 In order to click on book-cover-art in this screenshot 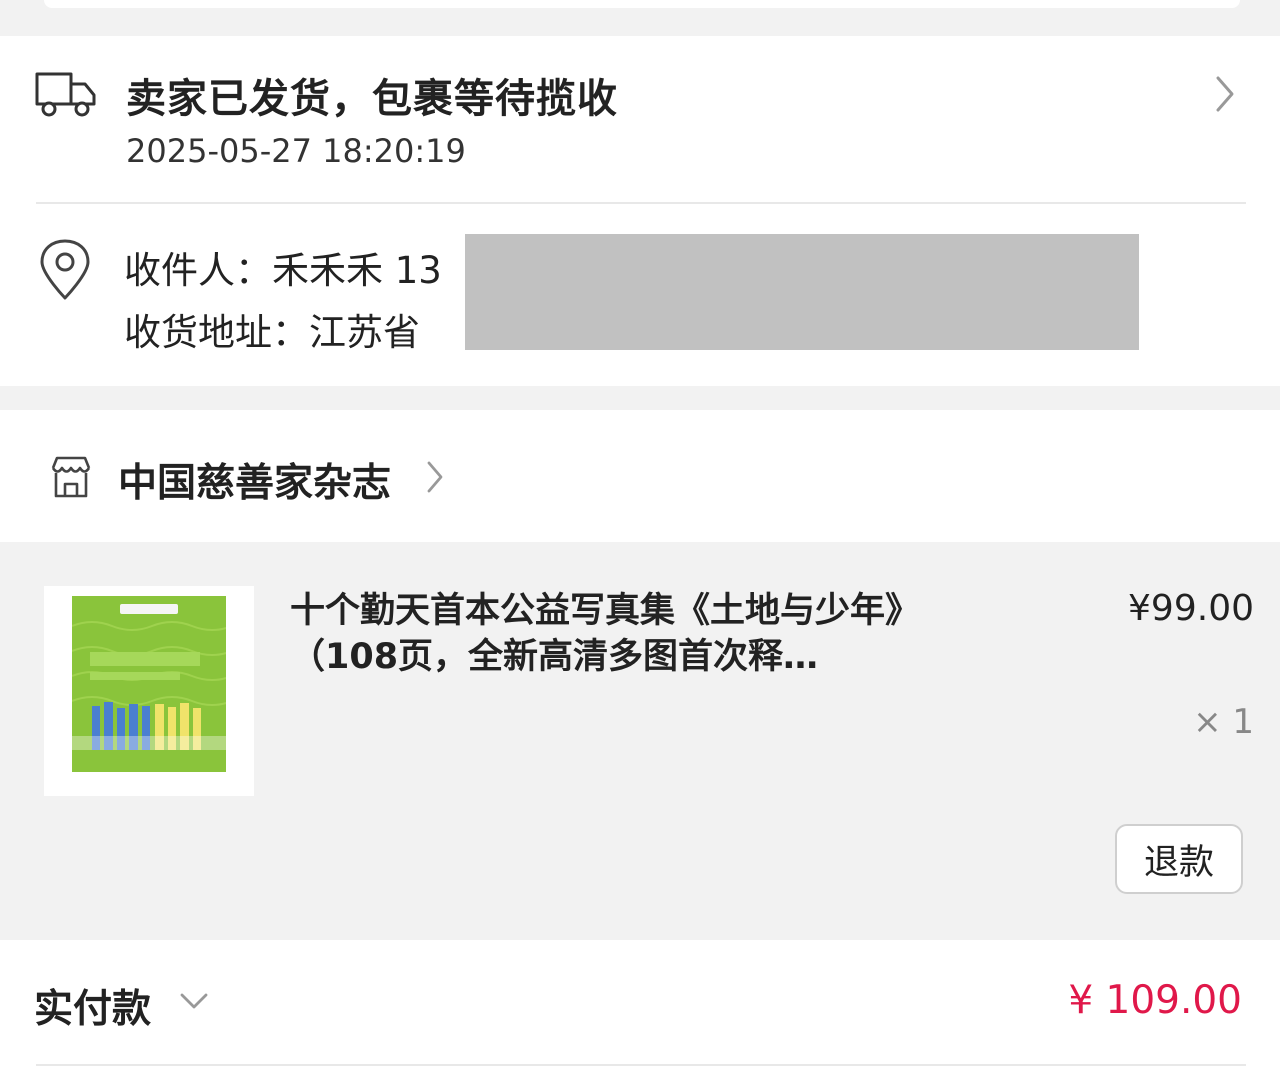, I will do `click(152, 684)`.